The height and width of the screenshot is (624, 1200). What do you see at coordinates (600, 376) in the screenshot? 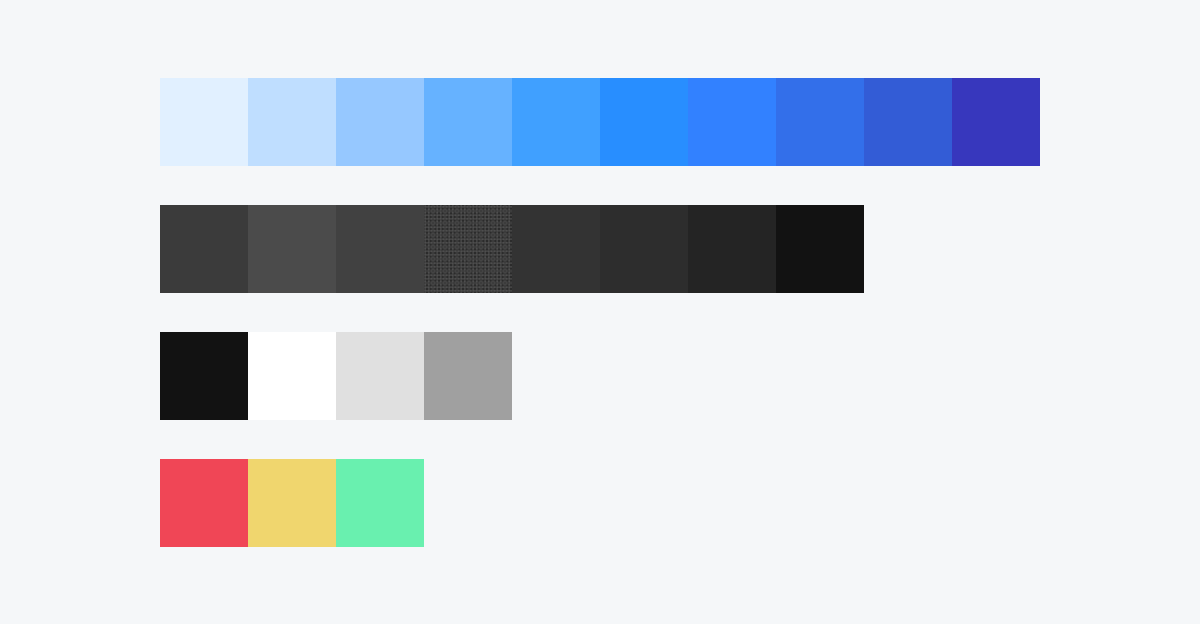
I see `neutral-scale-row` at bounding box center [600, 376].